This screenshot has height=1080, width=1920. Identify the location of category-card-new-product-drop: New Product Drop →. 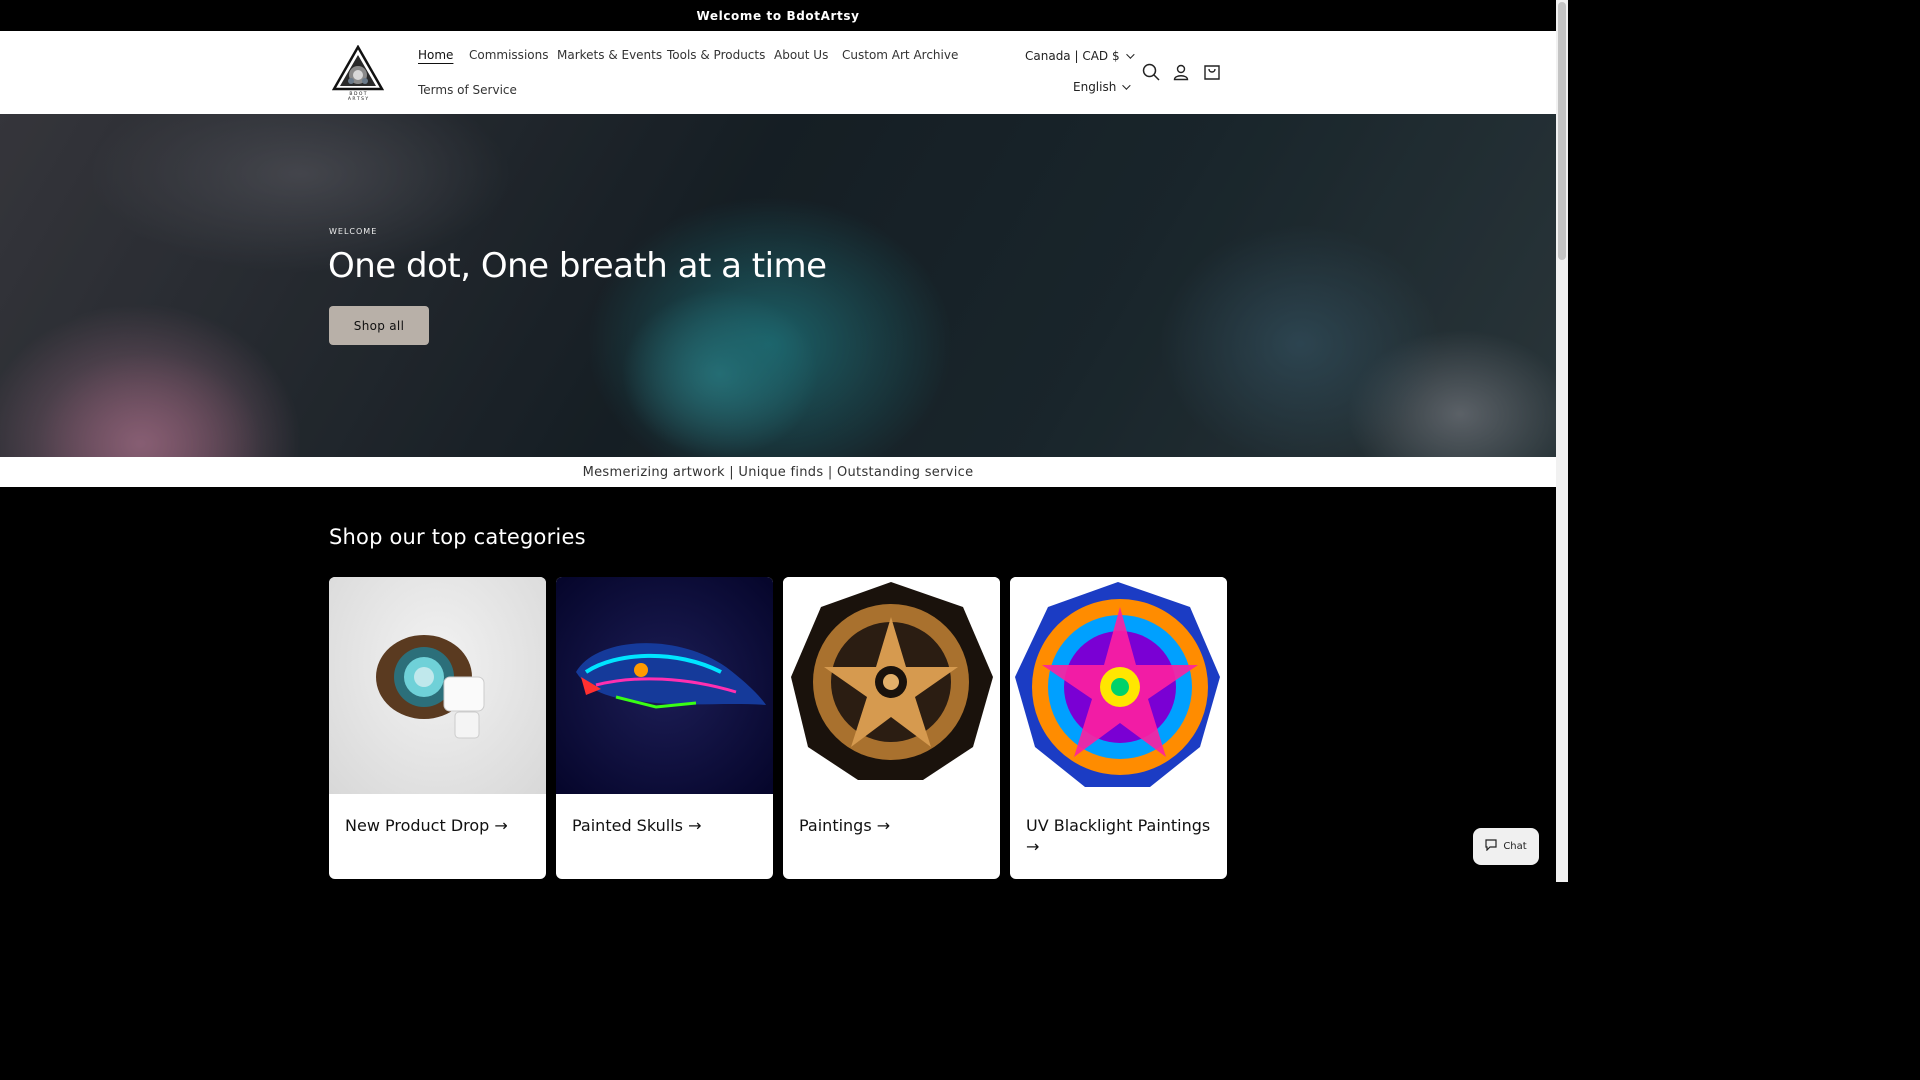
(437, 728).